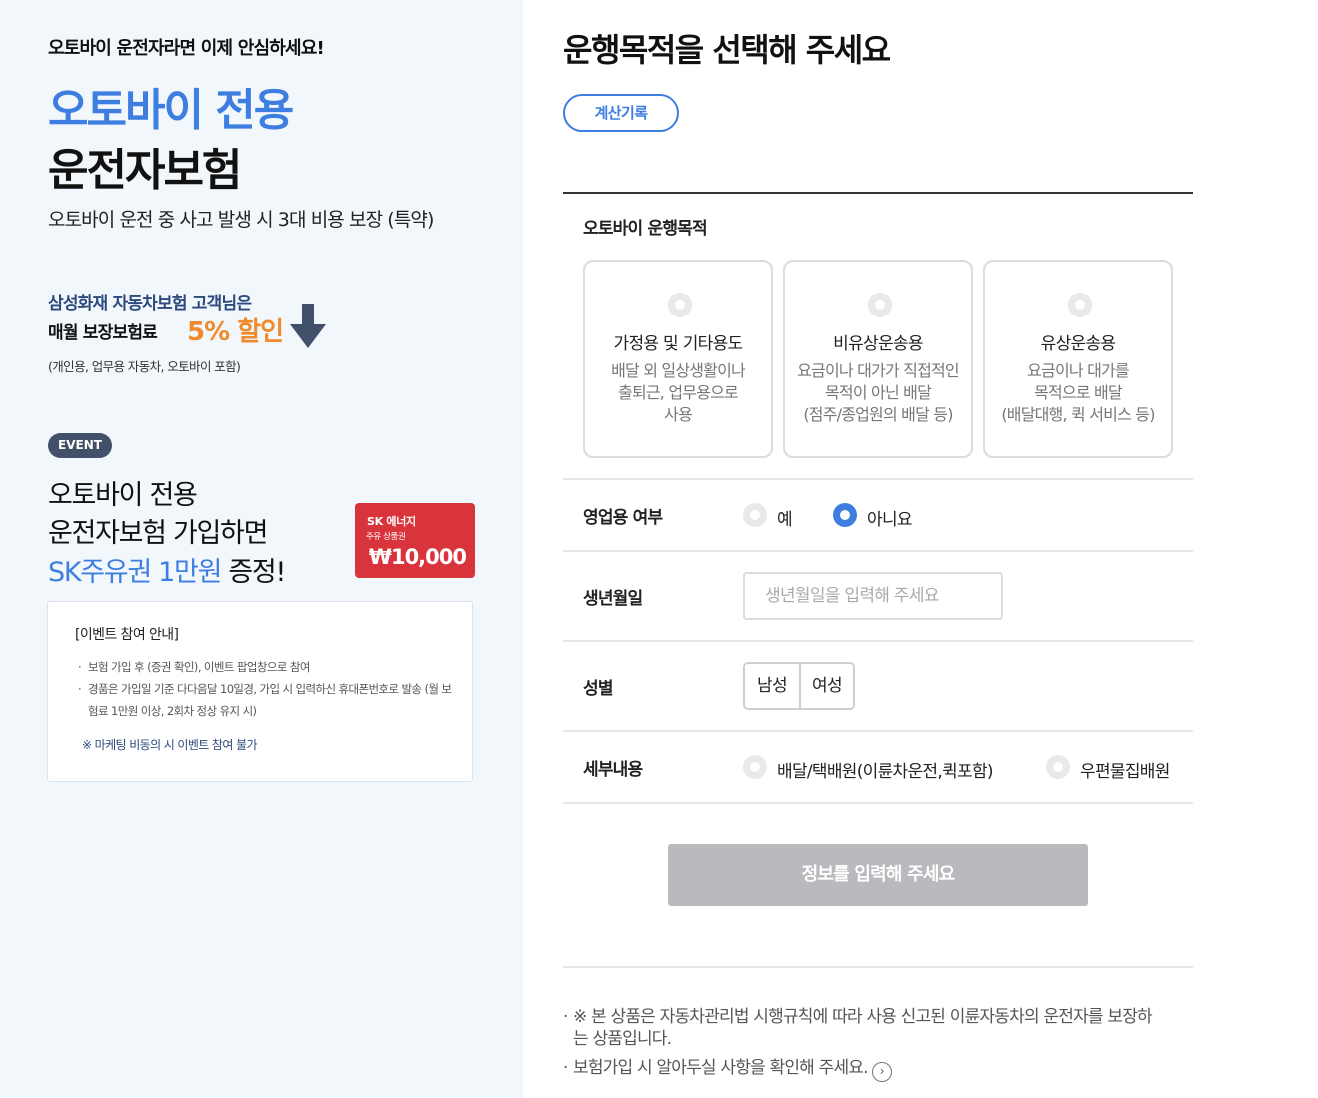  What do you see at coordinates (772, 686) in the screenshot?
I see `gender-male-button: 남성` at bounding box center [772, 686].